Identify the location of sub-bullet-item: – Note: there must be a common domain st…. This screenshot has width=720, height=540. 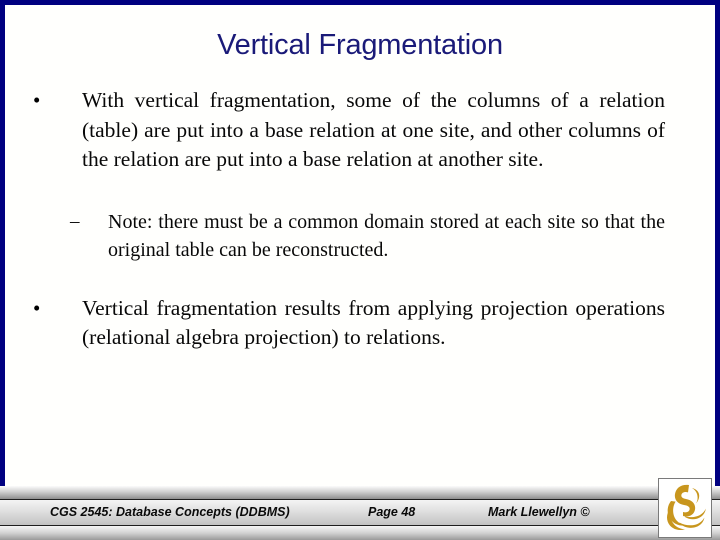
(360, 236).